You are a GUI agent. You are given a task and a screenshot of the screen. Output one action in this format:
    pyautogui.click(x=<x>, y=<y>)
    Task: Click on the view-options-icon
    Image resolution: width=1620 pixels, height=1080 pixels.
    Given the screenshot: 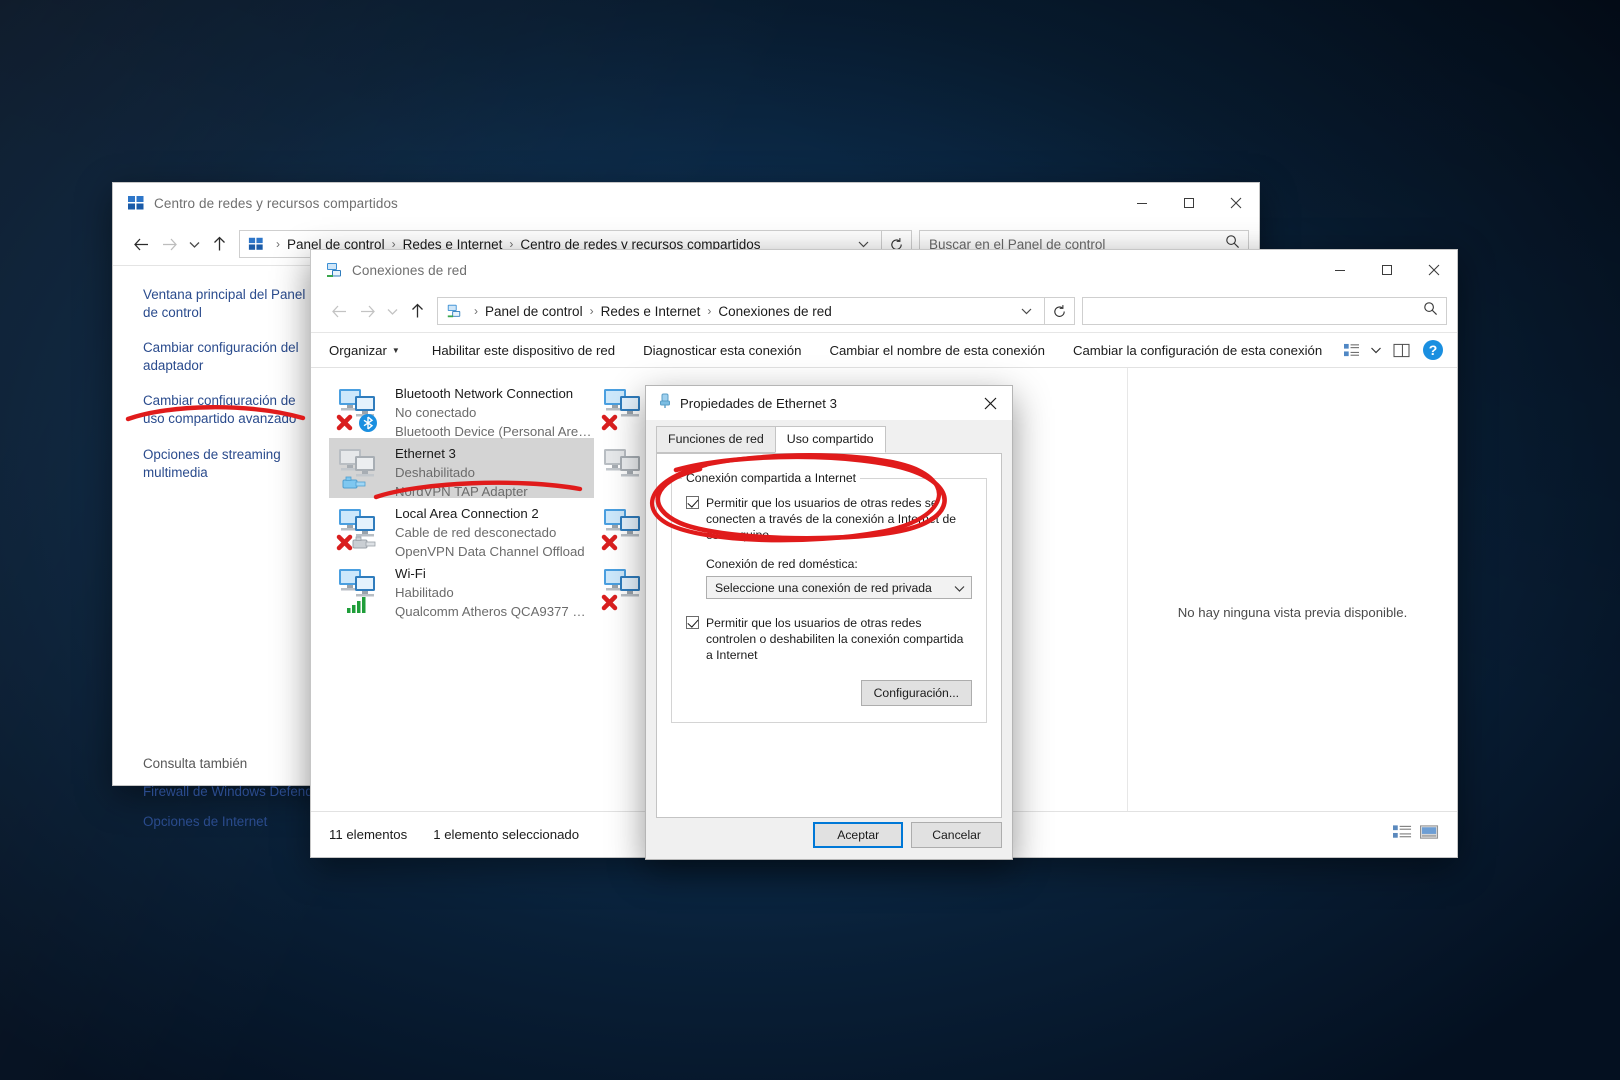 What is the action you would take?
    pyautogui.click(x=1351, y=350)
    